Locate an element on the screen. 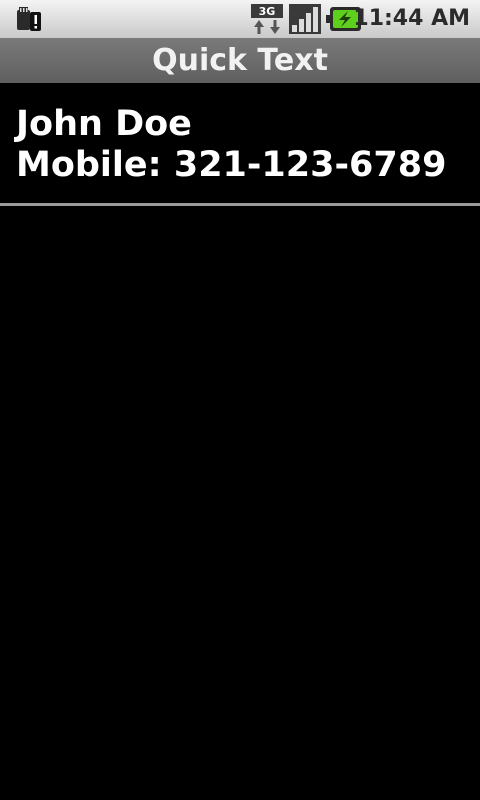 The image size is (480, 800). title-bar: Quick Text is located at coordinates (240, 60).